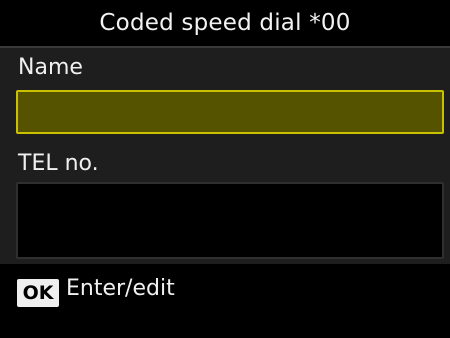 Image resolution: width=450 pixels, height=338 pixels. What do you see at coordinates (38, 293) in the screenshot?
I see `ok-button-icon: OK` at bounding box center [38, 293].